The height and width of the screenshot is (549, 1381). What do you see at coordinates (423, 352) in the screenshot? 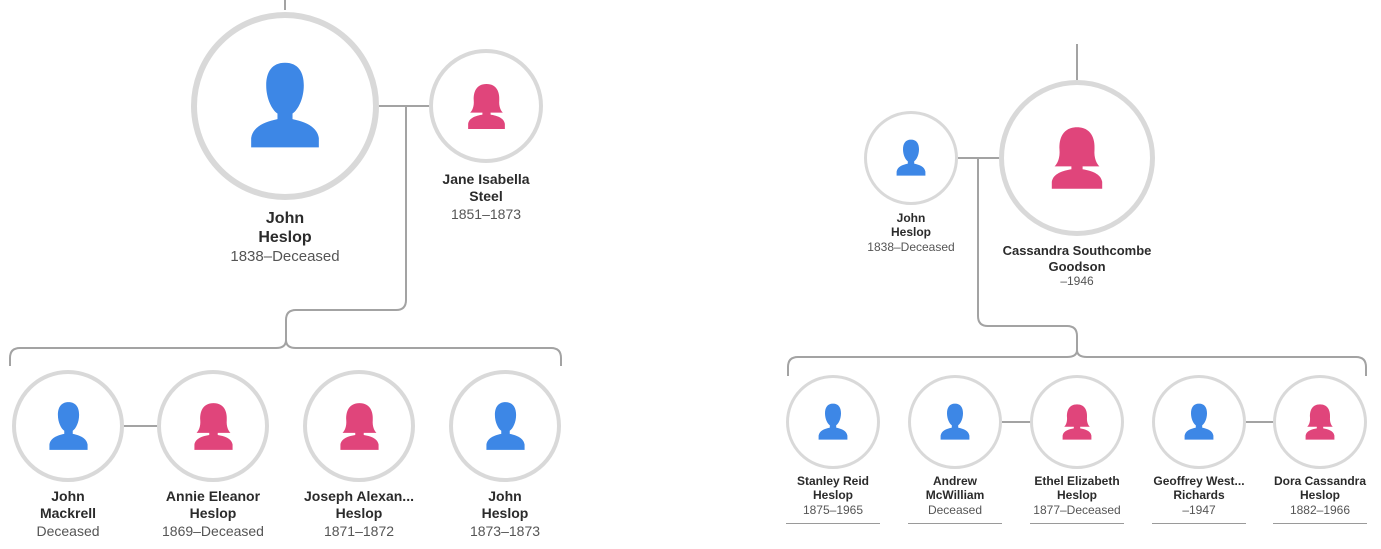
I see `left-family-bracket-b` at bounding box center [423, 352].